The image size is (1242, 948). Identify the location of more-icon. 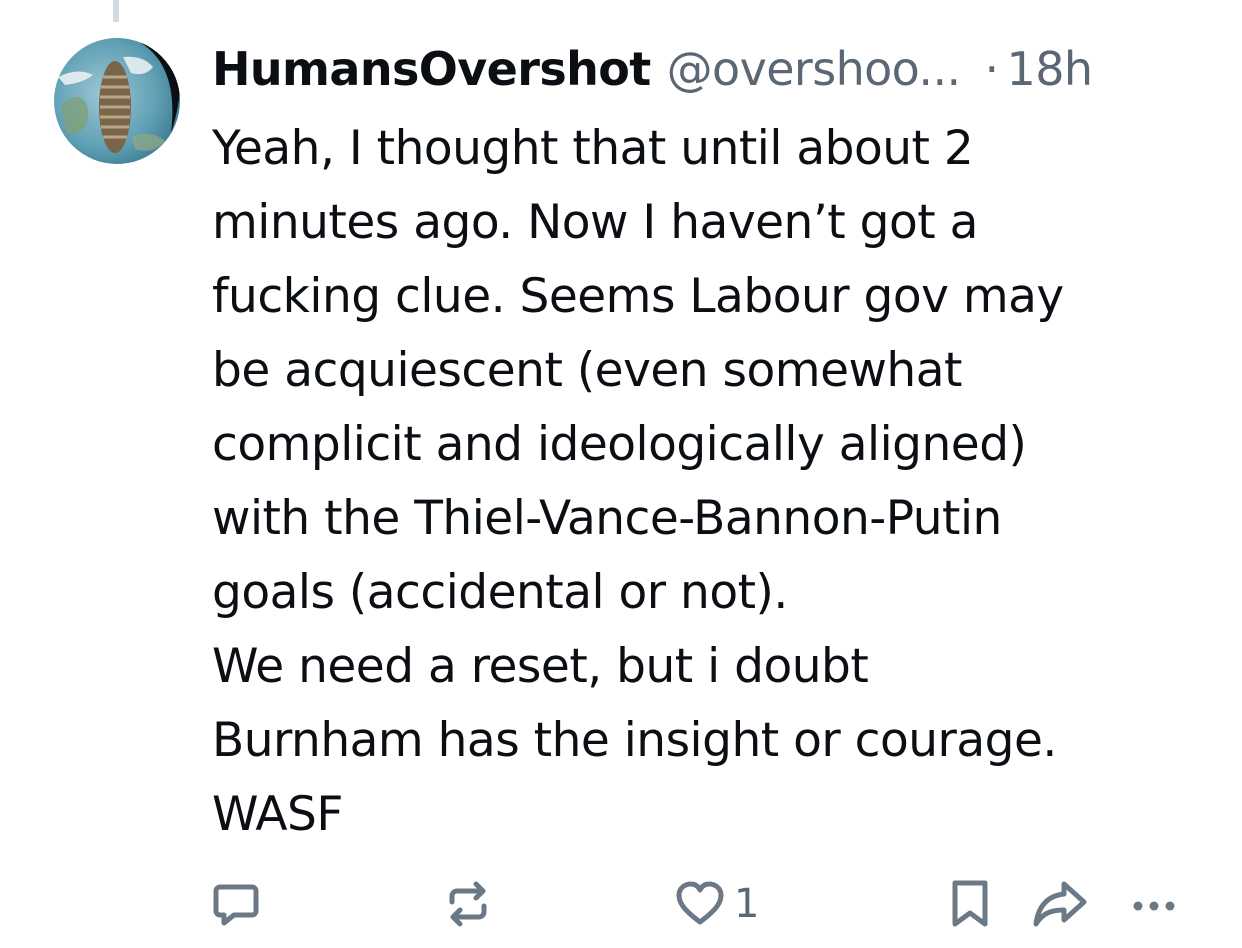
(1154, 904).